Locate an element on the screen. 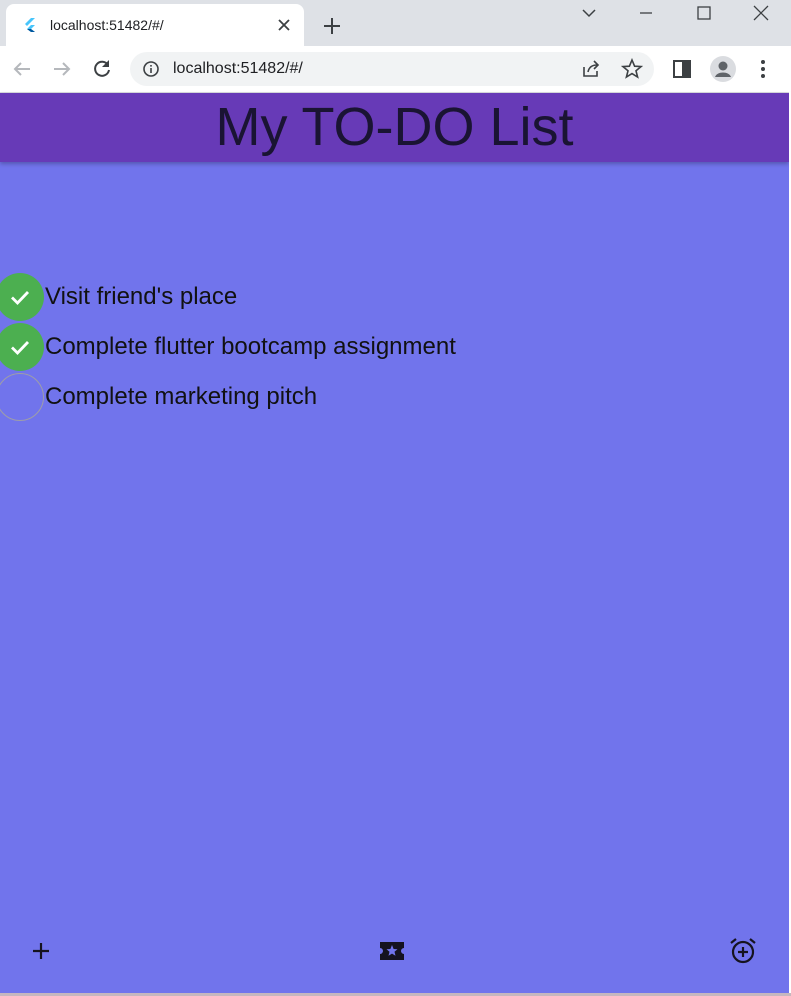 This screenshot has width=791, height=996. todo-text: Complete flutter bootcamp assignment is located at coordinates (250, 346).